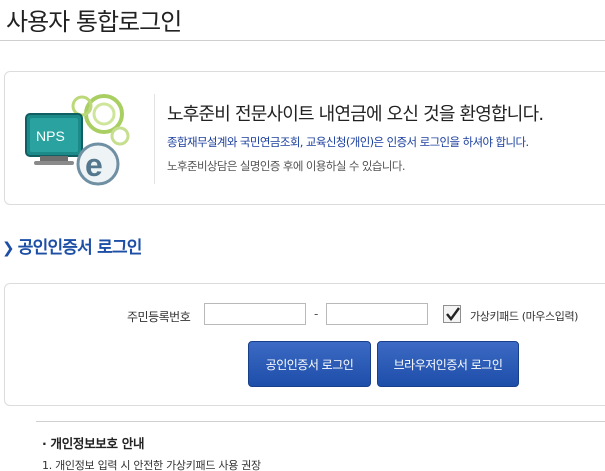  Describe the element at coordinates (151, 465) in the screenshot. I see `privacy-item: 1. 개인정보 입력 시 안전한 가상키패드 사용 권장` at that location.